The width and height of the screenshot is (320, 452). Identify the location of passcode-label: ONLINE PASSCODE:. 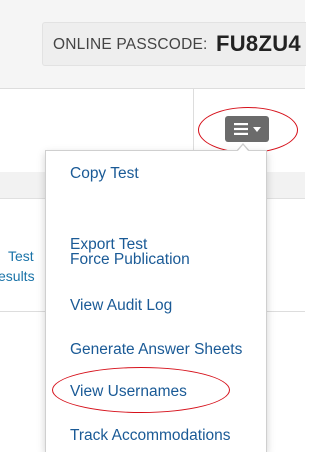
(130, 44).